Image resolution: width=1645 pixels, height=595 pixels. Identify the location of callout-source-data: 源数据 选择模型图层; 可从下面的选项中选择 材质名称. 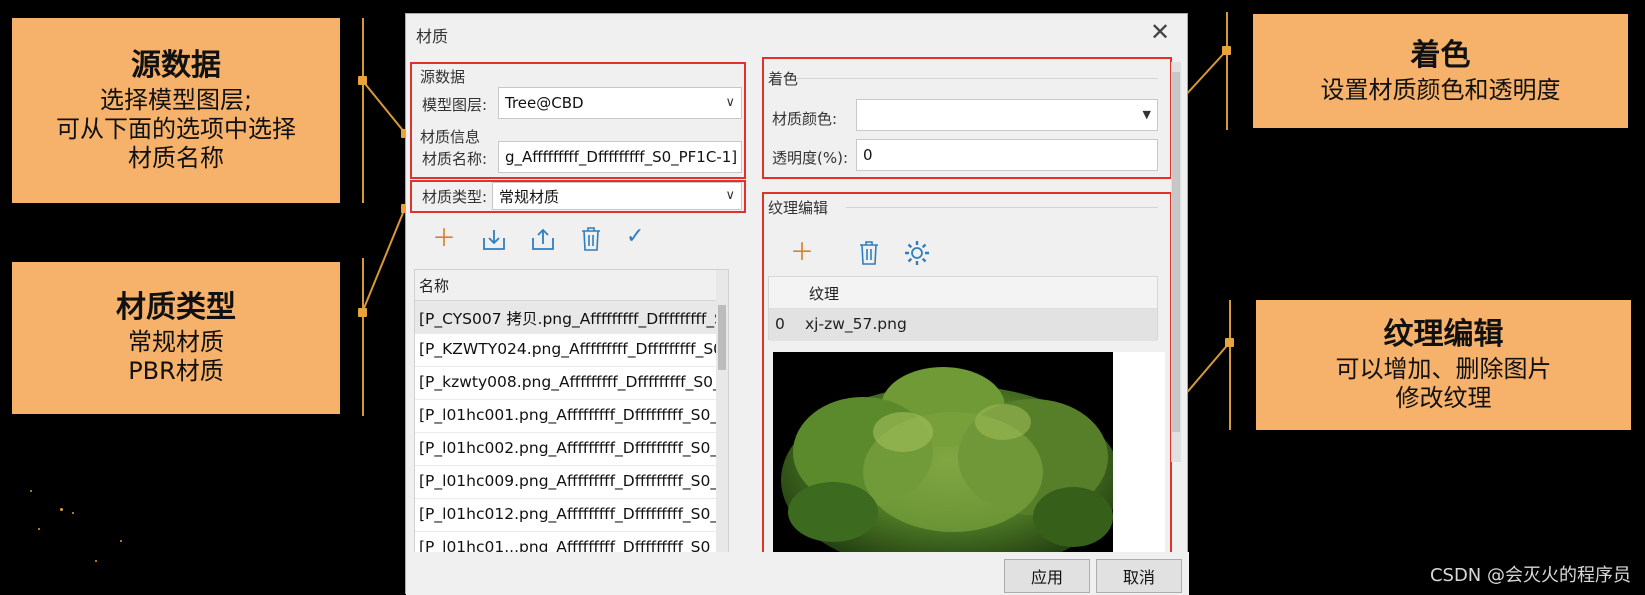
(176, 110).